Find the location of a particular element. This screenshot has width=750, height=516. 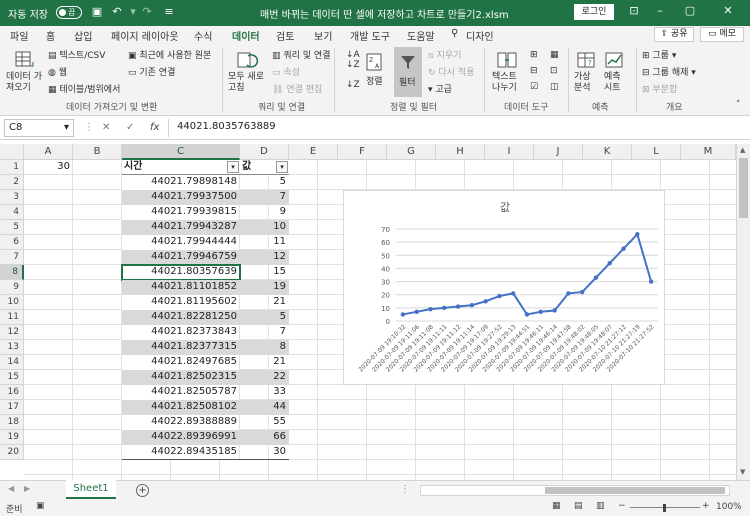

scroll-tabs-right-icon: ▶ is located at coordinates (27, 488).